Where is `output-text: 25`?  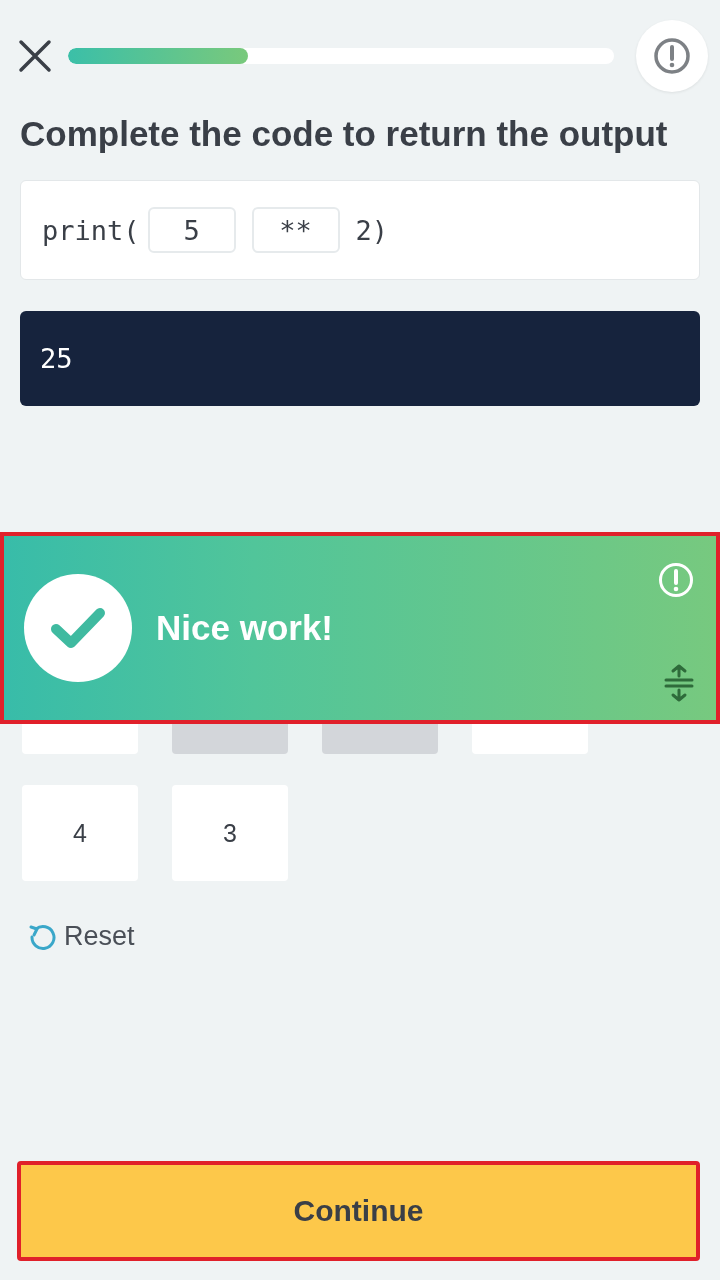 output-text: 25 is located at coordinates (56, 358).